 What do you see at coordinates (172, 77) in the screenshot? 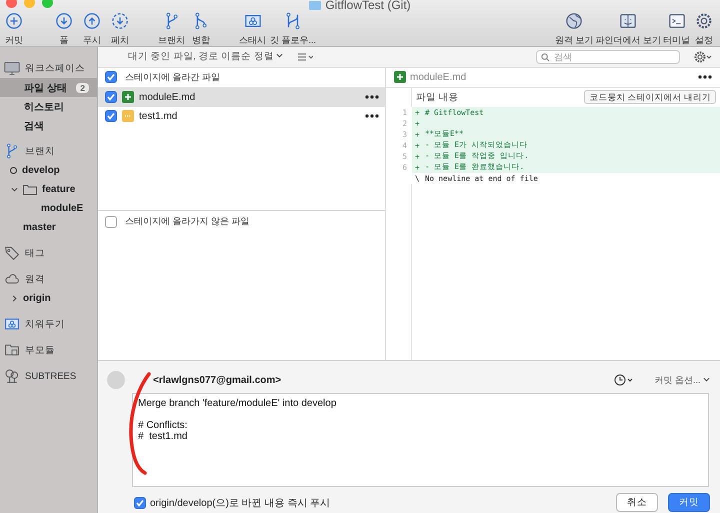
I see `section-heading: 스테이지에 올라간 파일` at bounding box center [172, 77].